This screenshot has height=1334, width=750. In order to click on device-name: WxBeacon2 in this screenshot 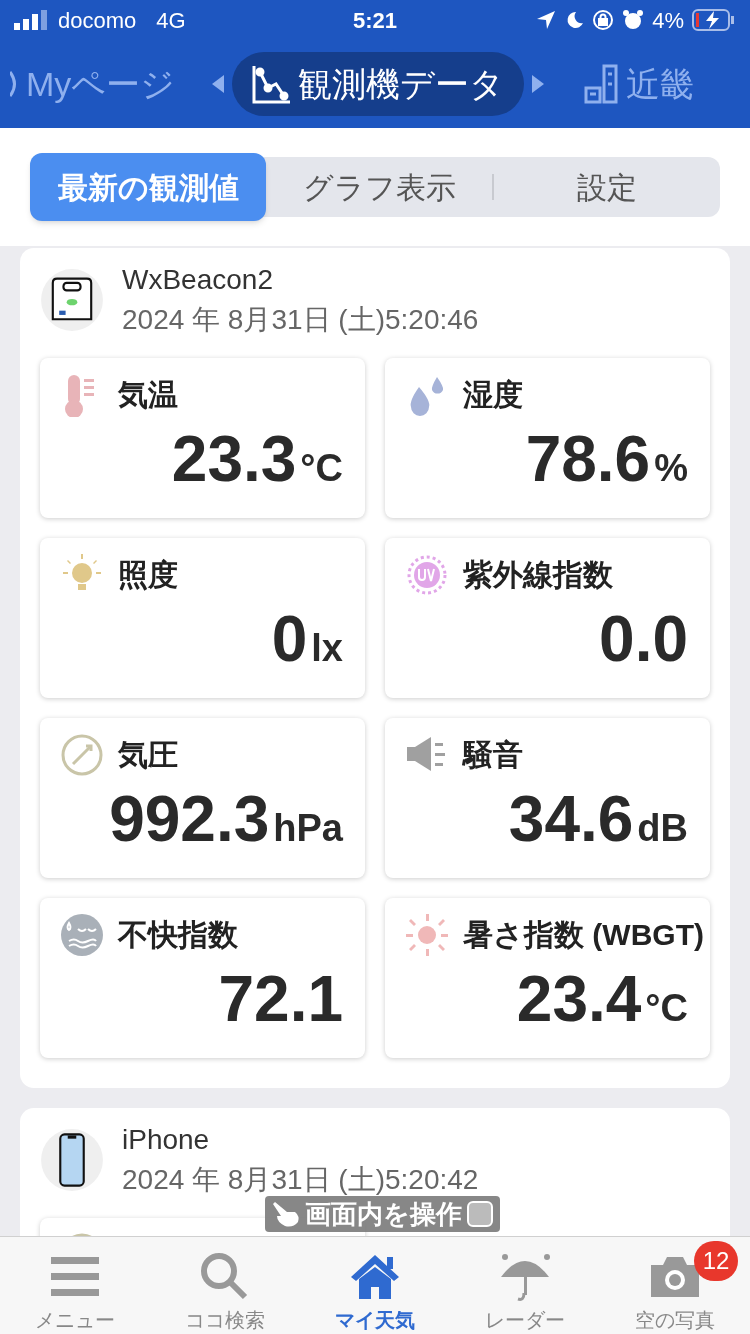, I will do `click(198, 280)`.